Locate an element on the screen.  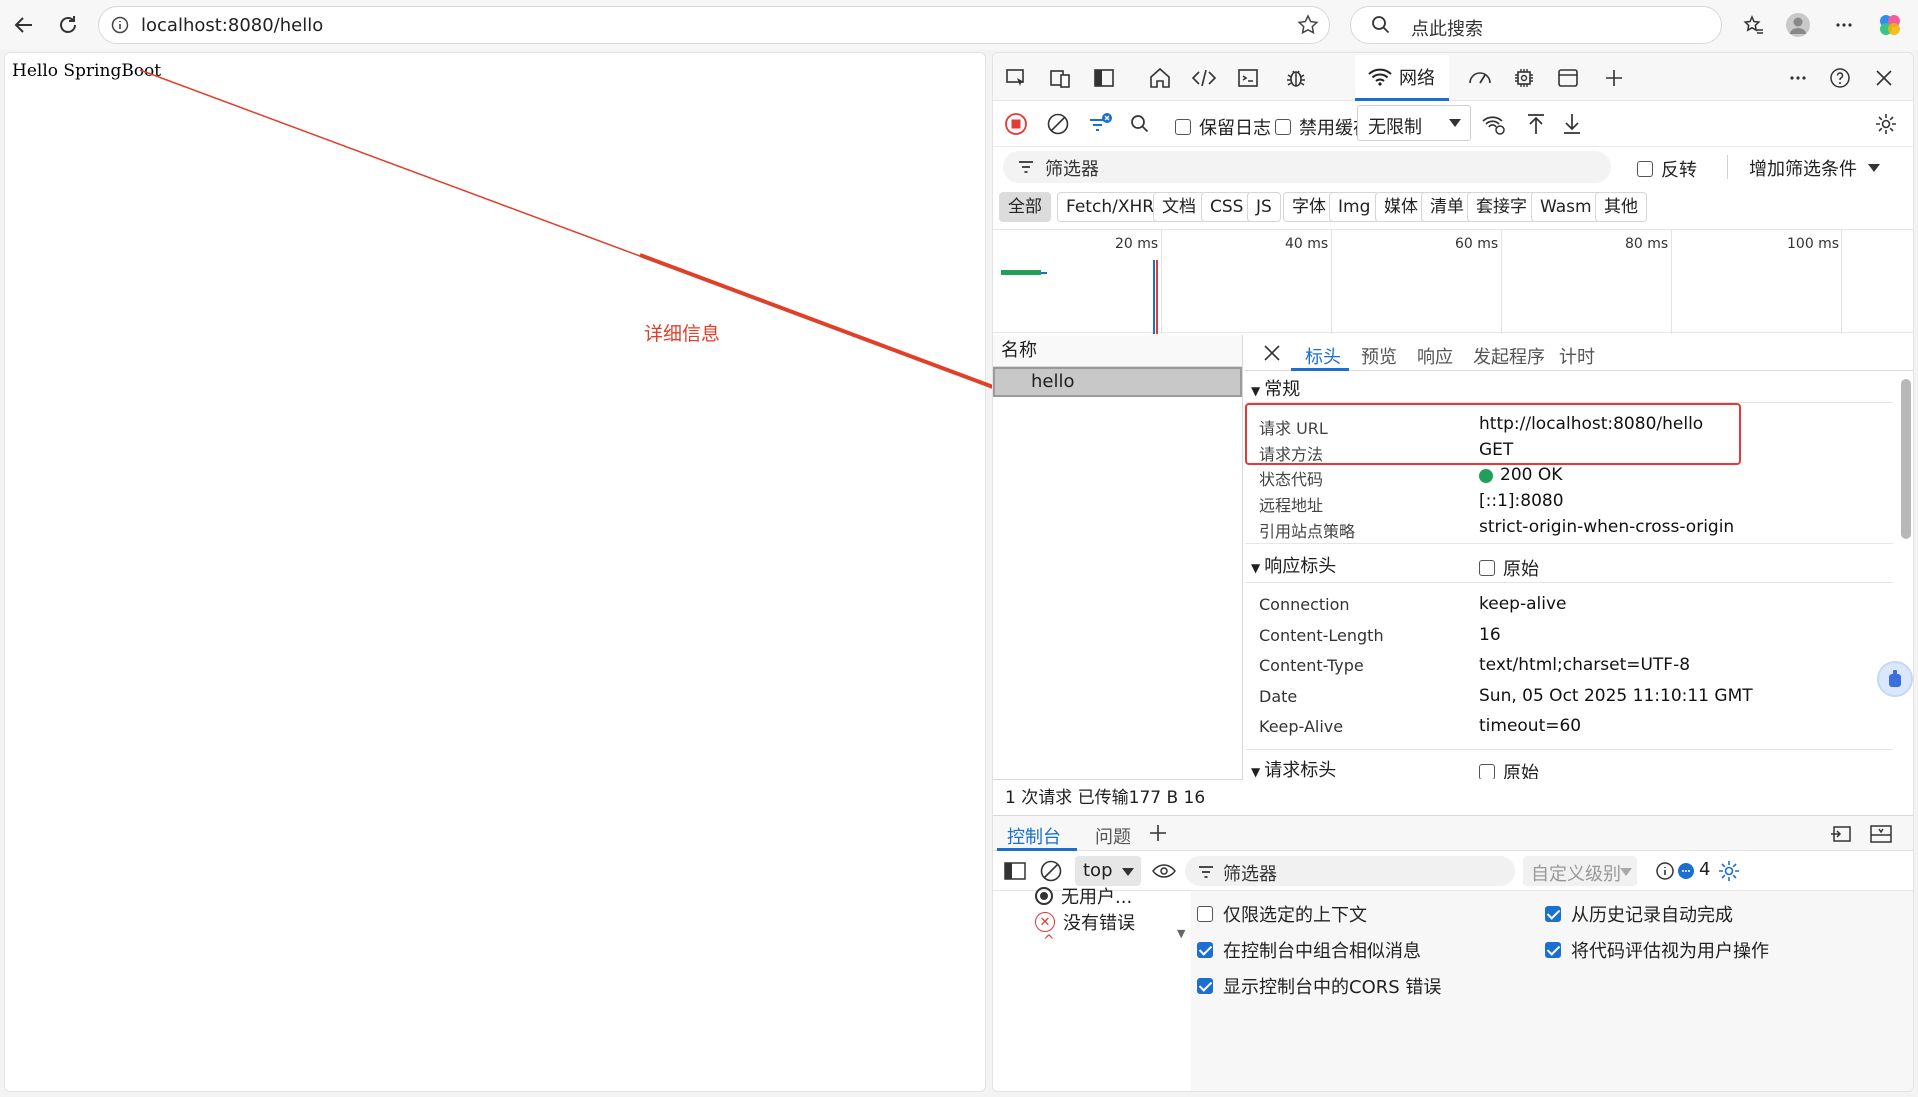
option-eval-user-gesture: 将代码评估视为用户操作 is located at coordinates (1657, 950).